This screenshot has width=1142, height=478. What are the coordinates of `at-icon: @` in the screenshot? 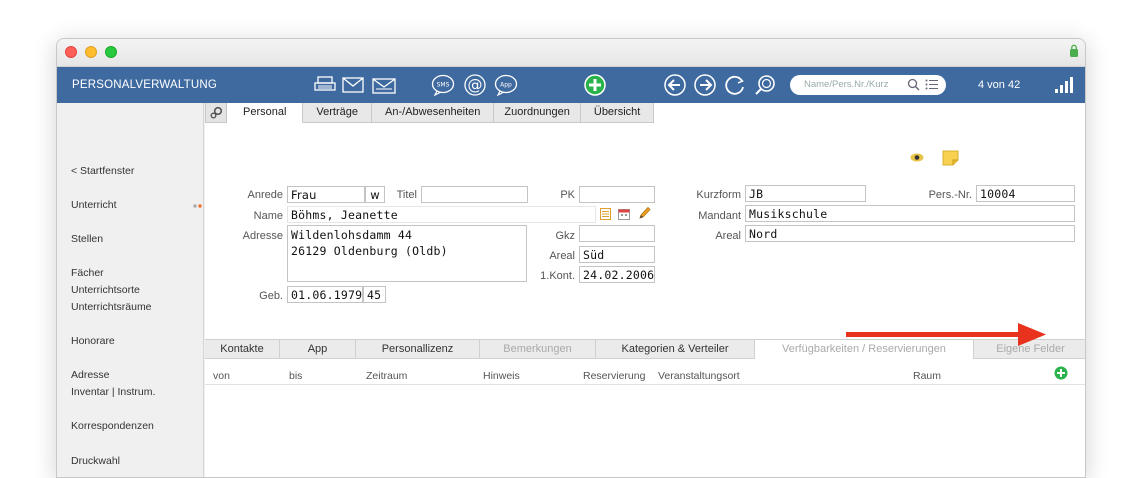 It's located at (475, 85).